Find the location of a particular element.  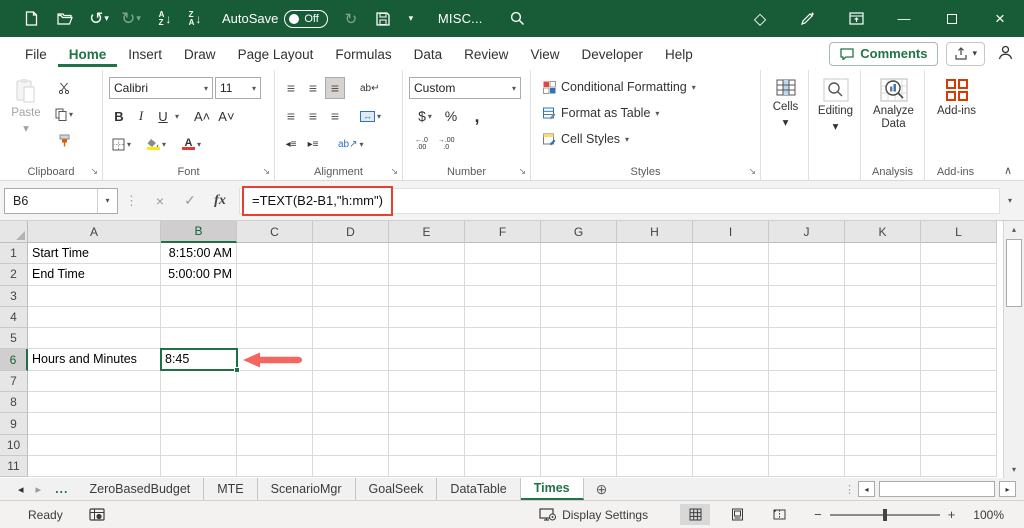

increase-decimal-button: ←.0.00 is located at coordinates (421, 144).